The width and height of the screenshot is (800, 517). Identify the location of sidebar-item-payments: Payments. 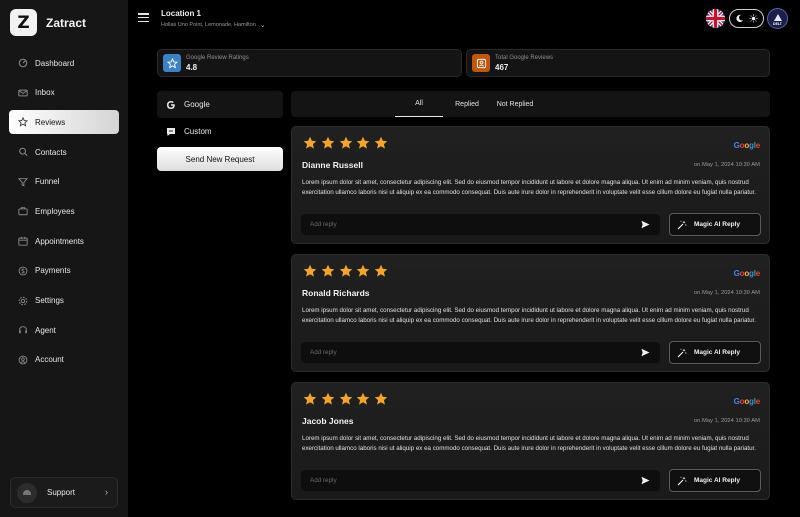
(64, 271).